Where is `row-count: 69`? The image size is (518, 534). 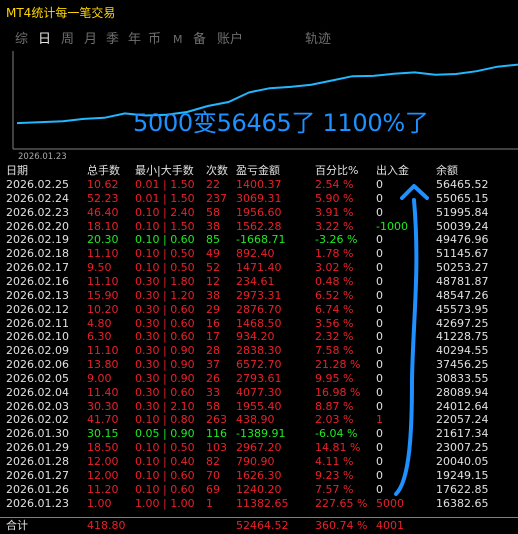
row-count: 69 is located at coordinates (213, 489).